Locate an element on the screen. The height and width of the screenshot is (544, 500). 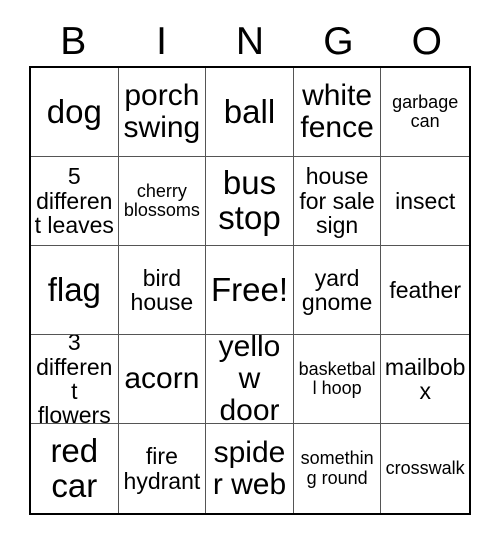
bingo-cell-label: house for sale sign is located at coordinates (337, 201).